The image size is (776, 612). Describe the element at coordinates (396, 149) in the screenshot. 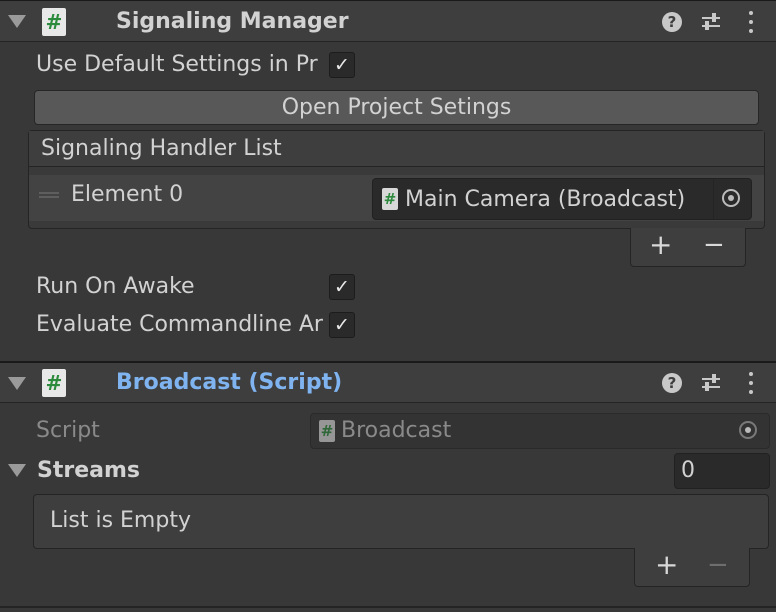

I see `list-header: Signaling Handler List` at that location.